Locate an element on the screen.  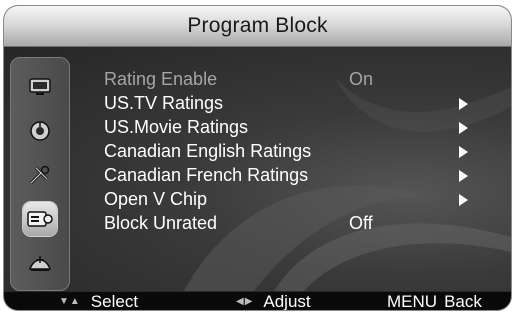
channel-icon is located at coordinates (40, 263).